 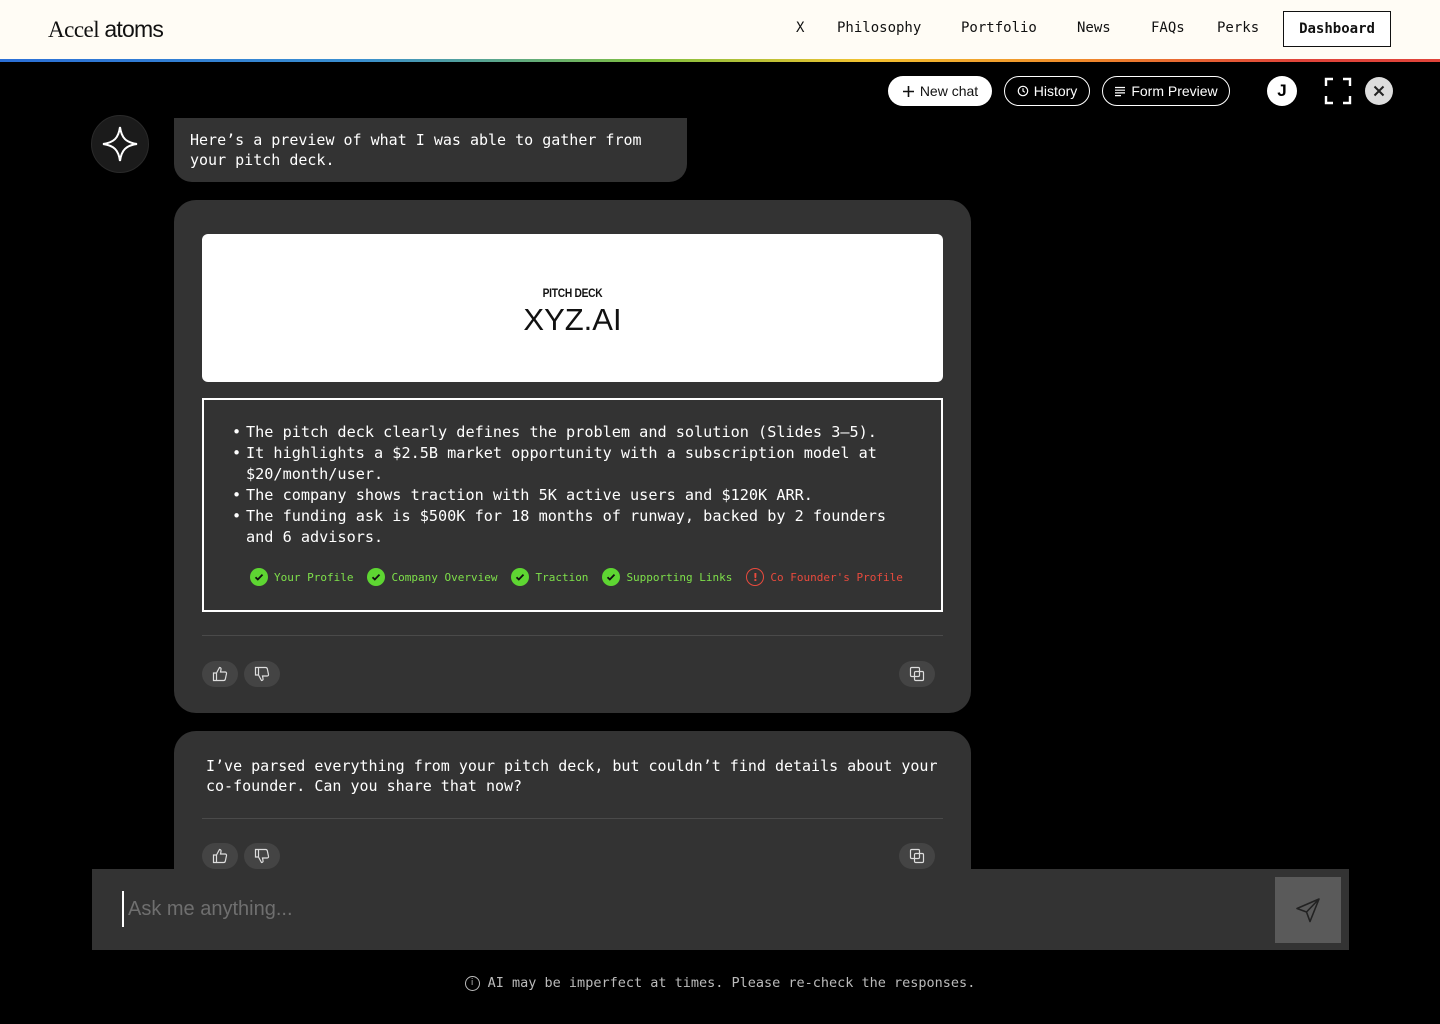 What do you see at coordinates (1055, 91) in the screenshot?
I see `history-label: History` at bounding box center [1055, 91].